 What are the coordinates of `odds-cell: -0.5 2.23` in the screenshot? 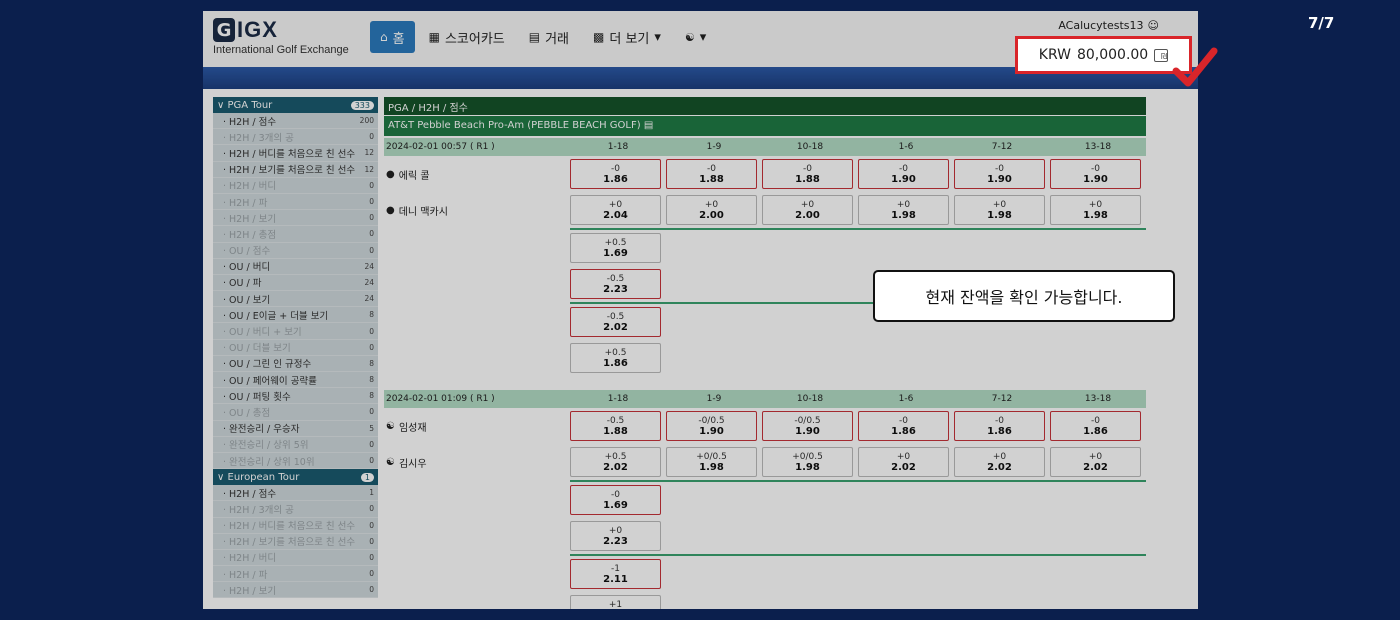 It's located at (615, 284).